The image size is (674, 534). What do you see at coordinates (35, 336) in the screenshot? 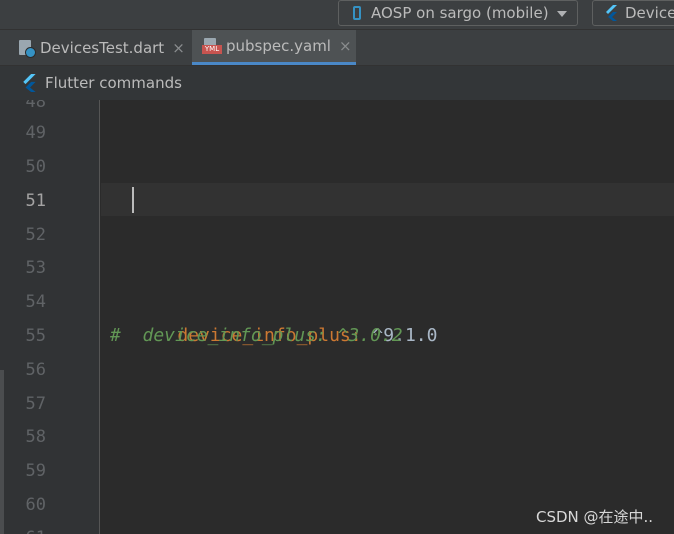
I see `line-number: 55` at bounding box center [35, 336].